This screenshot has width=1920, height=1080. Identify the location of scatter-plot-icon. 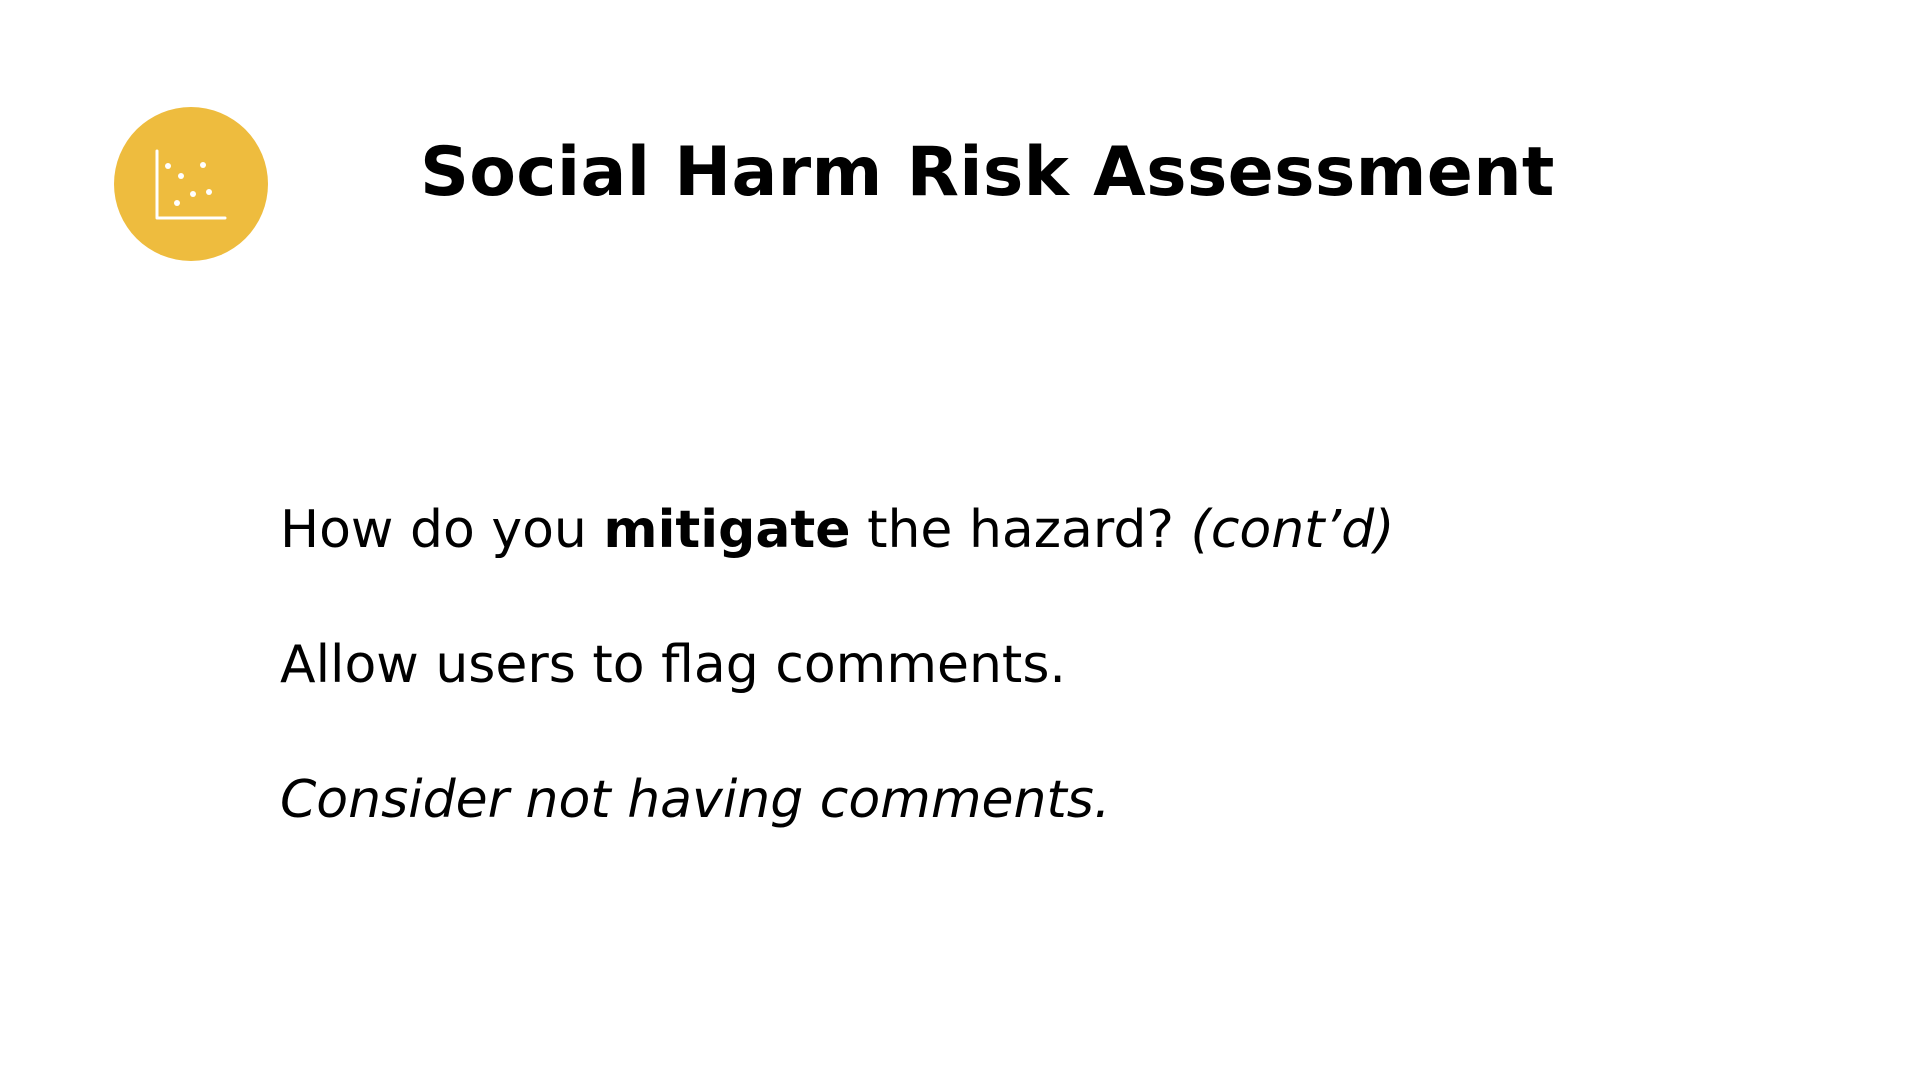
(191, 184).